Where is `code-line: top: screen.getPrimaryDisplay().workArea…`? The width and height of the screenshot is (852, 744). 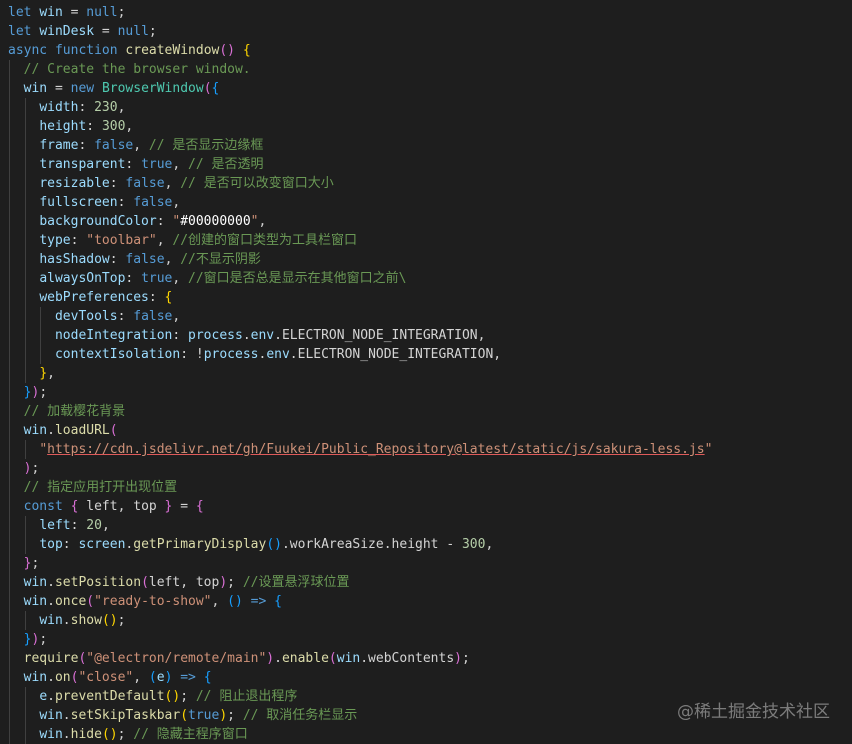 code-line: top: screen.getPrimaryDisplay().workArea… is located at coordinates (360, 544).